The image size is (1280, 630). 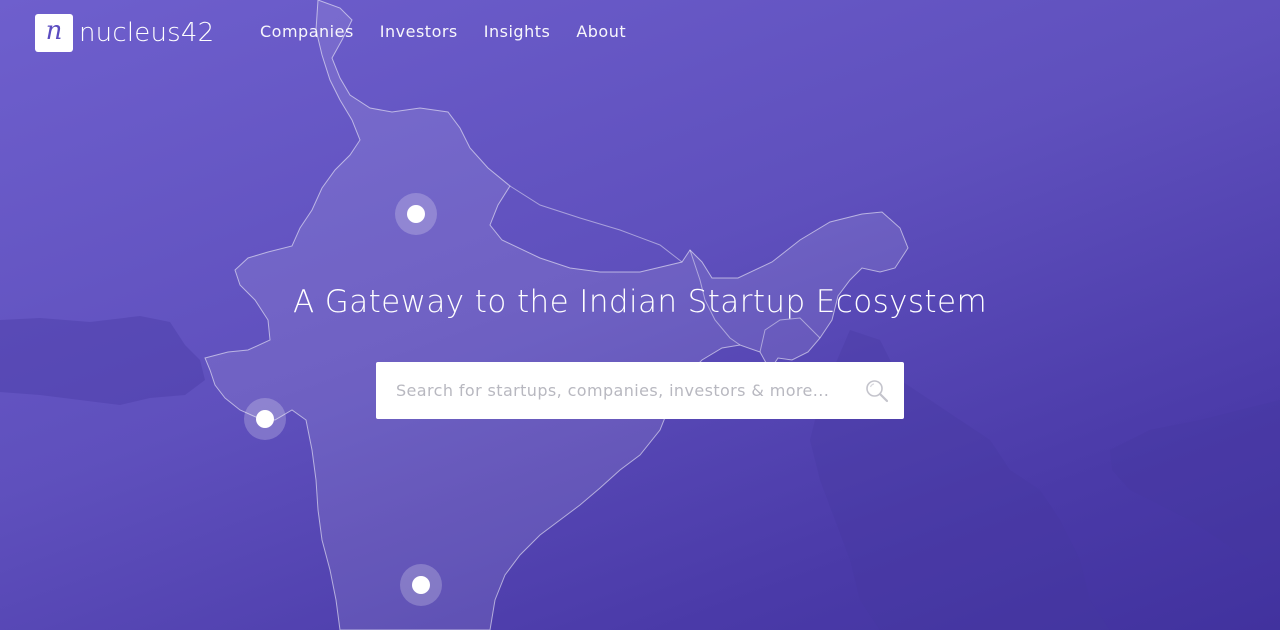 I want to click on brand-logo-link: n nucleus42, so click(x=124, y=33).